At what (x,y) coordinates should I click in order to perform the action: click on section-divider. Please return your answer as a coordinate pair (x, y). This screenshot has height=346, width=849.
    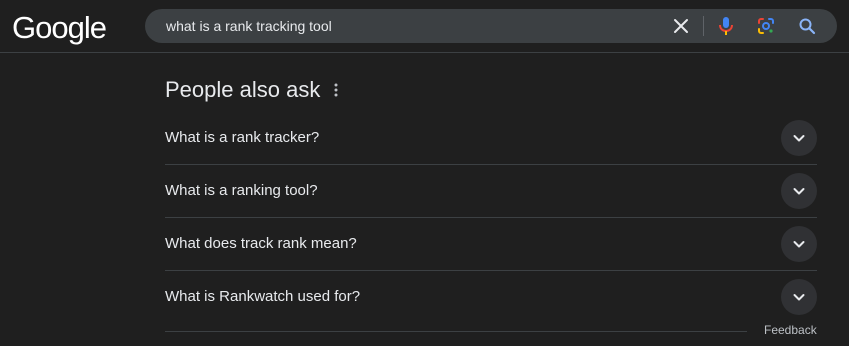
    Looking at the image, I should click on (456, 331).